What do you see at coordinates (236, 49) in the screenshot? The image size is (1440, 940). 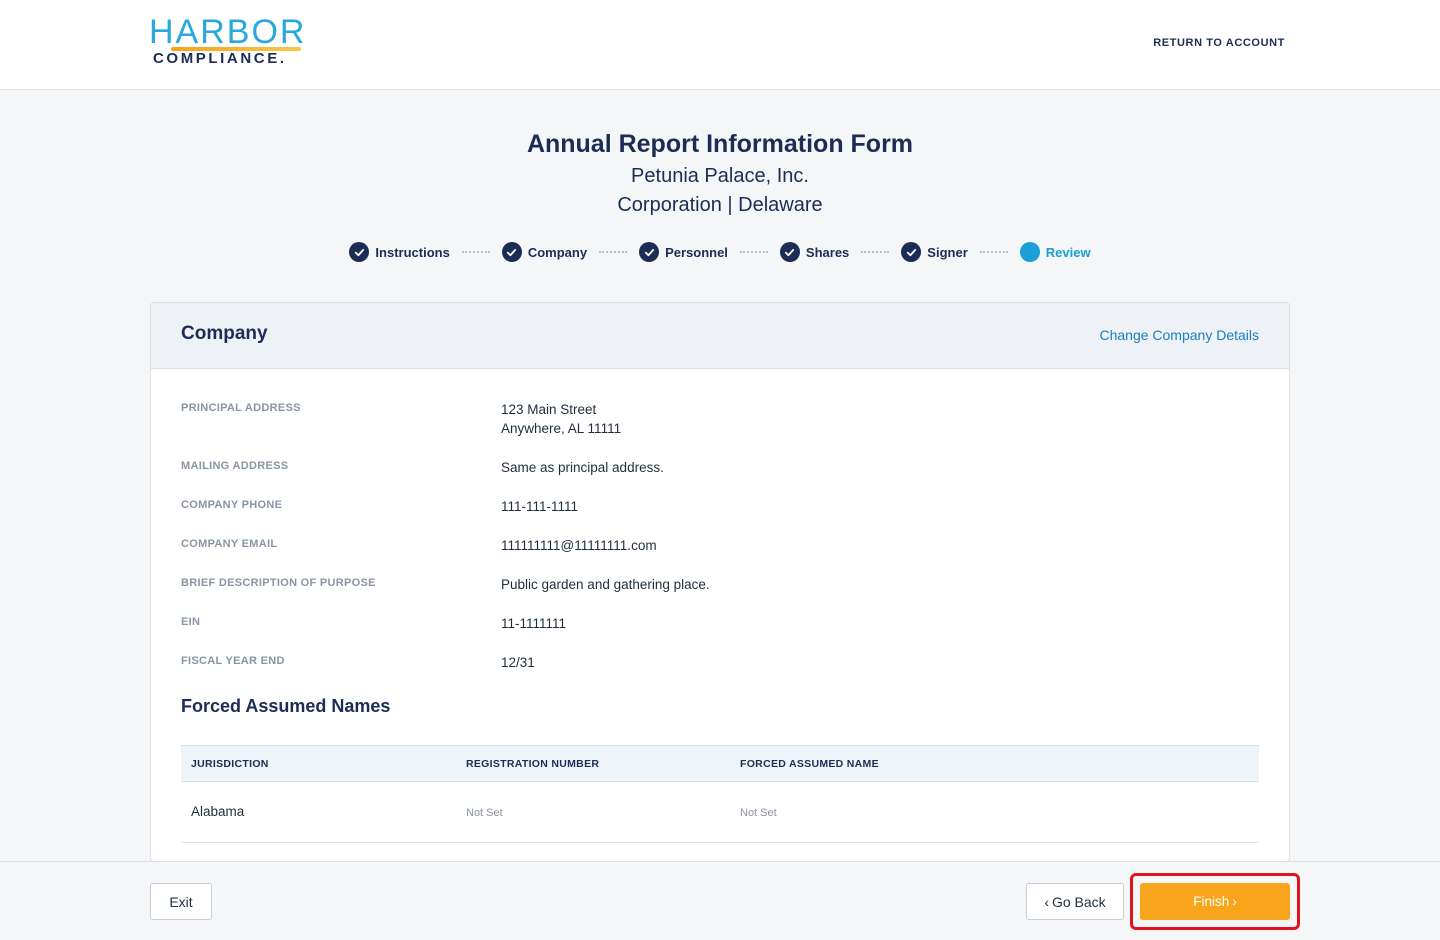 I see `logo-swoosh` at bounding box center [236, 49].